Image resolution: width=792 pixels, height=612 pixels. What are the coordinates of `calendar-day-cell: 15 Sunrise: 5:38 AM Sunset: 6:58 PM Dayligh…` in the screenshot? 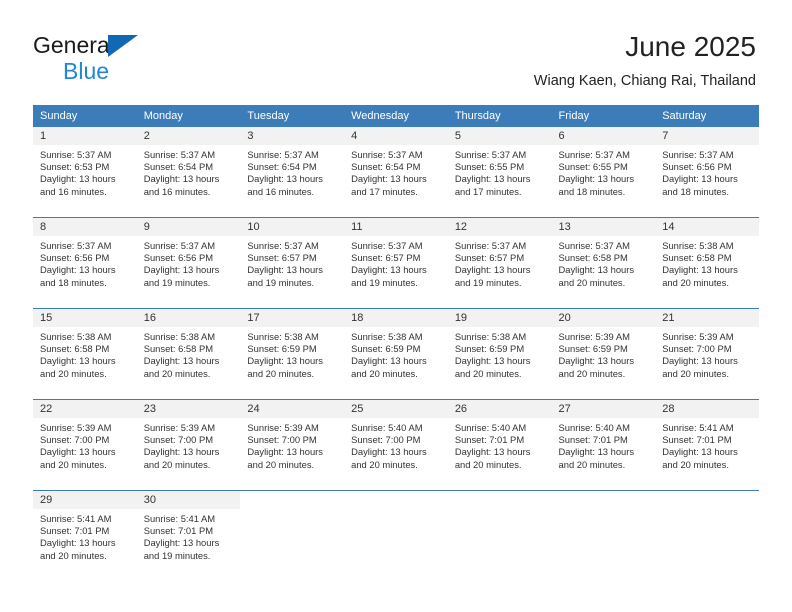 It's located at (85, 354).